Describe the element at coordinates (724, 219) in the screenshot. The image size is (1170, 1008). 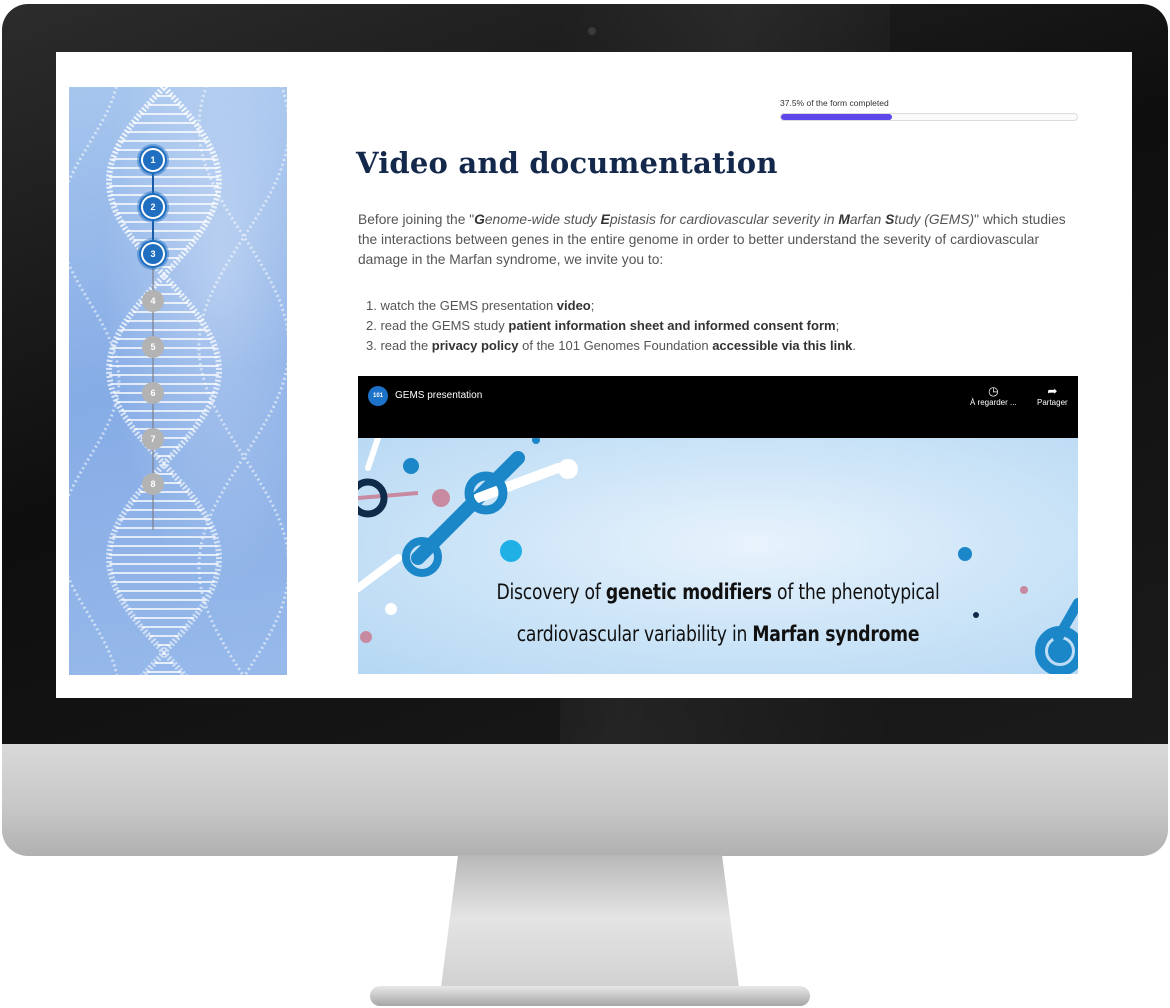
I see `intro-pistasis: pistasis for cardiovascular severity in` at that location.